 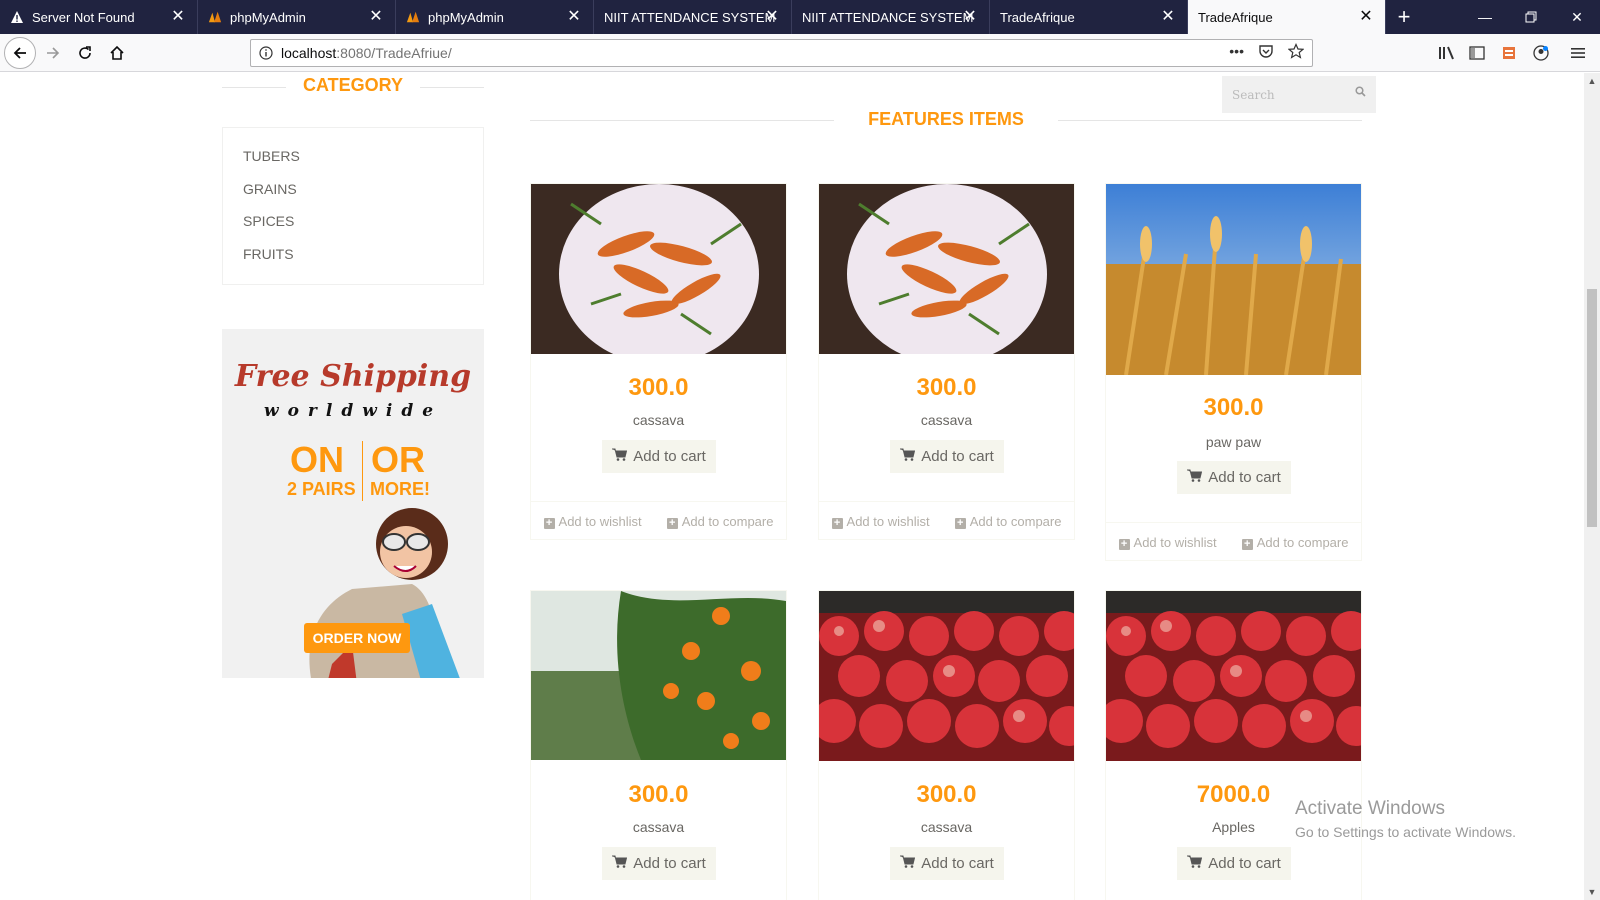 I want to click on back-button, so click(x=20, y=53).